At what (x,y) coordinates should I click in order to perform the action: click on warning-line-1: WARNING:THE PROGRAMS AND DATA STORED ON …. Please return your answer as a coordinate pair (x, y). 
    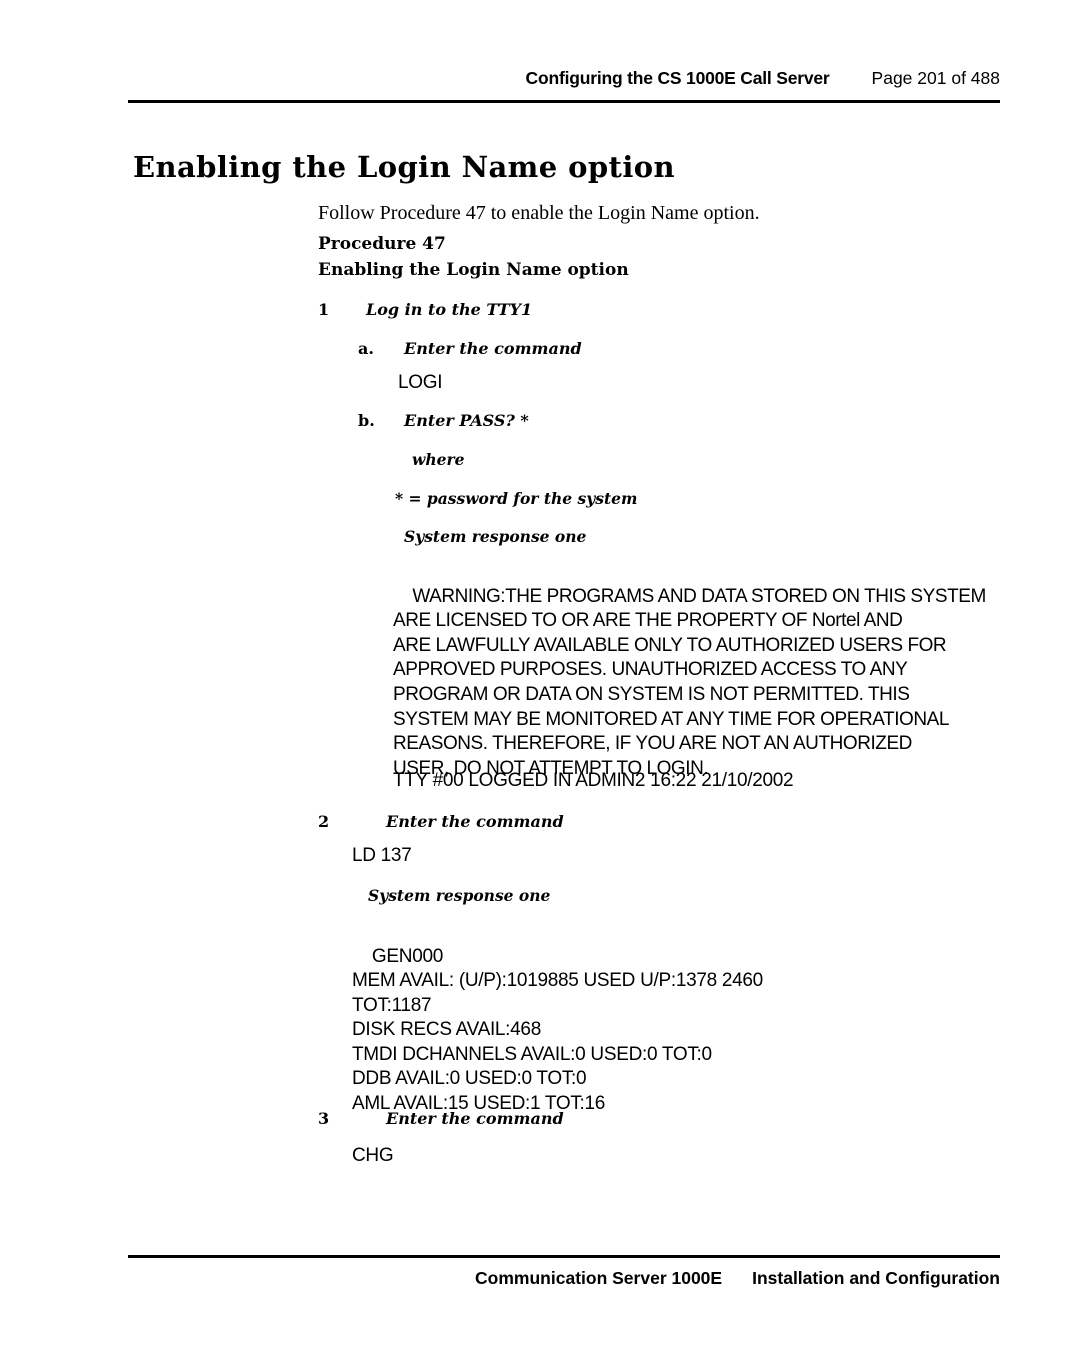
    Looking at the image, I should click on (699, 596).